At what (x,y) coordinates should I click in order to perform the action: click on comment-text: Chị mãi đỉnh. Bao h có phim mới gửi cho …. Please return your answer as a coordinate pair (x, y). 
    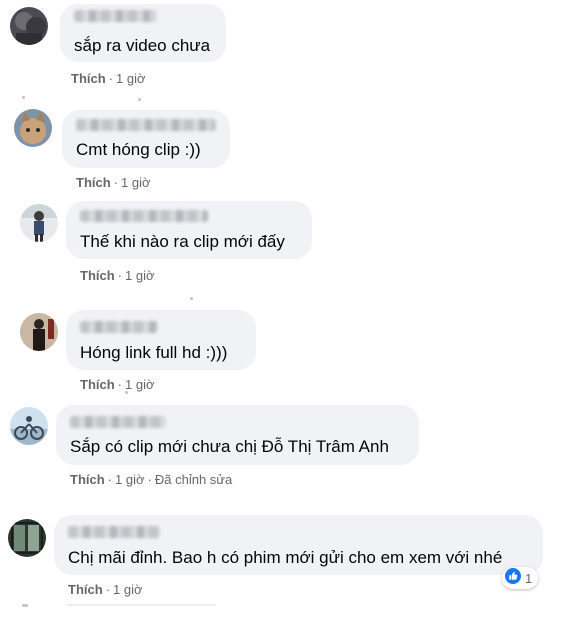
    Looking at the image, I should click on (285, 557).